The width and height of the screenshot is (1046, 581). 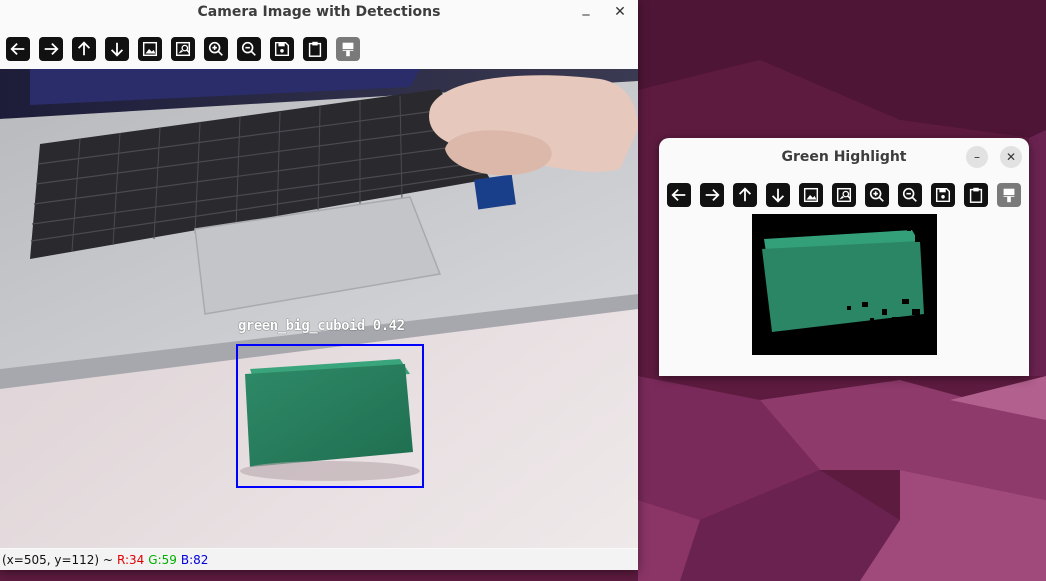 I want to click on highlight-toolbar, so click(x=848, y=195).